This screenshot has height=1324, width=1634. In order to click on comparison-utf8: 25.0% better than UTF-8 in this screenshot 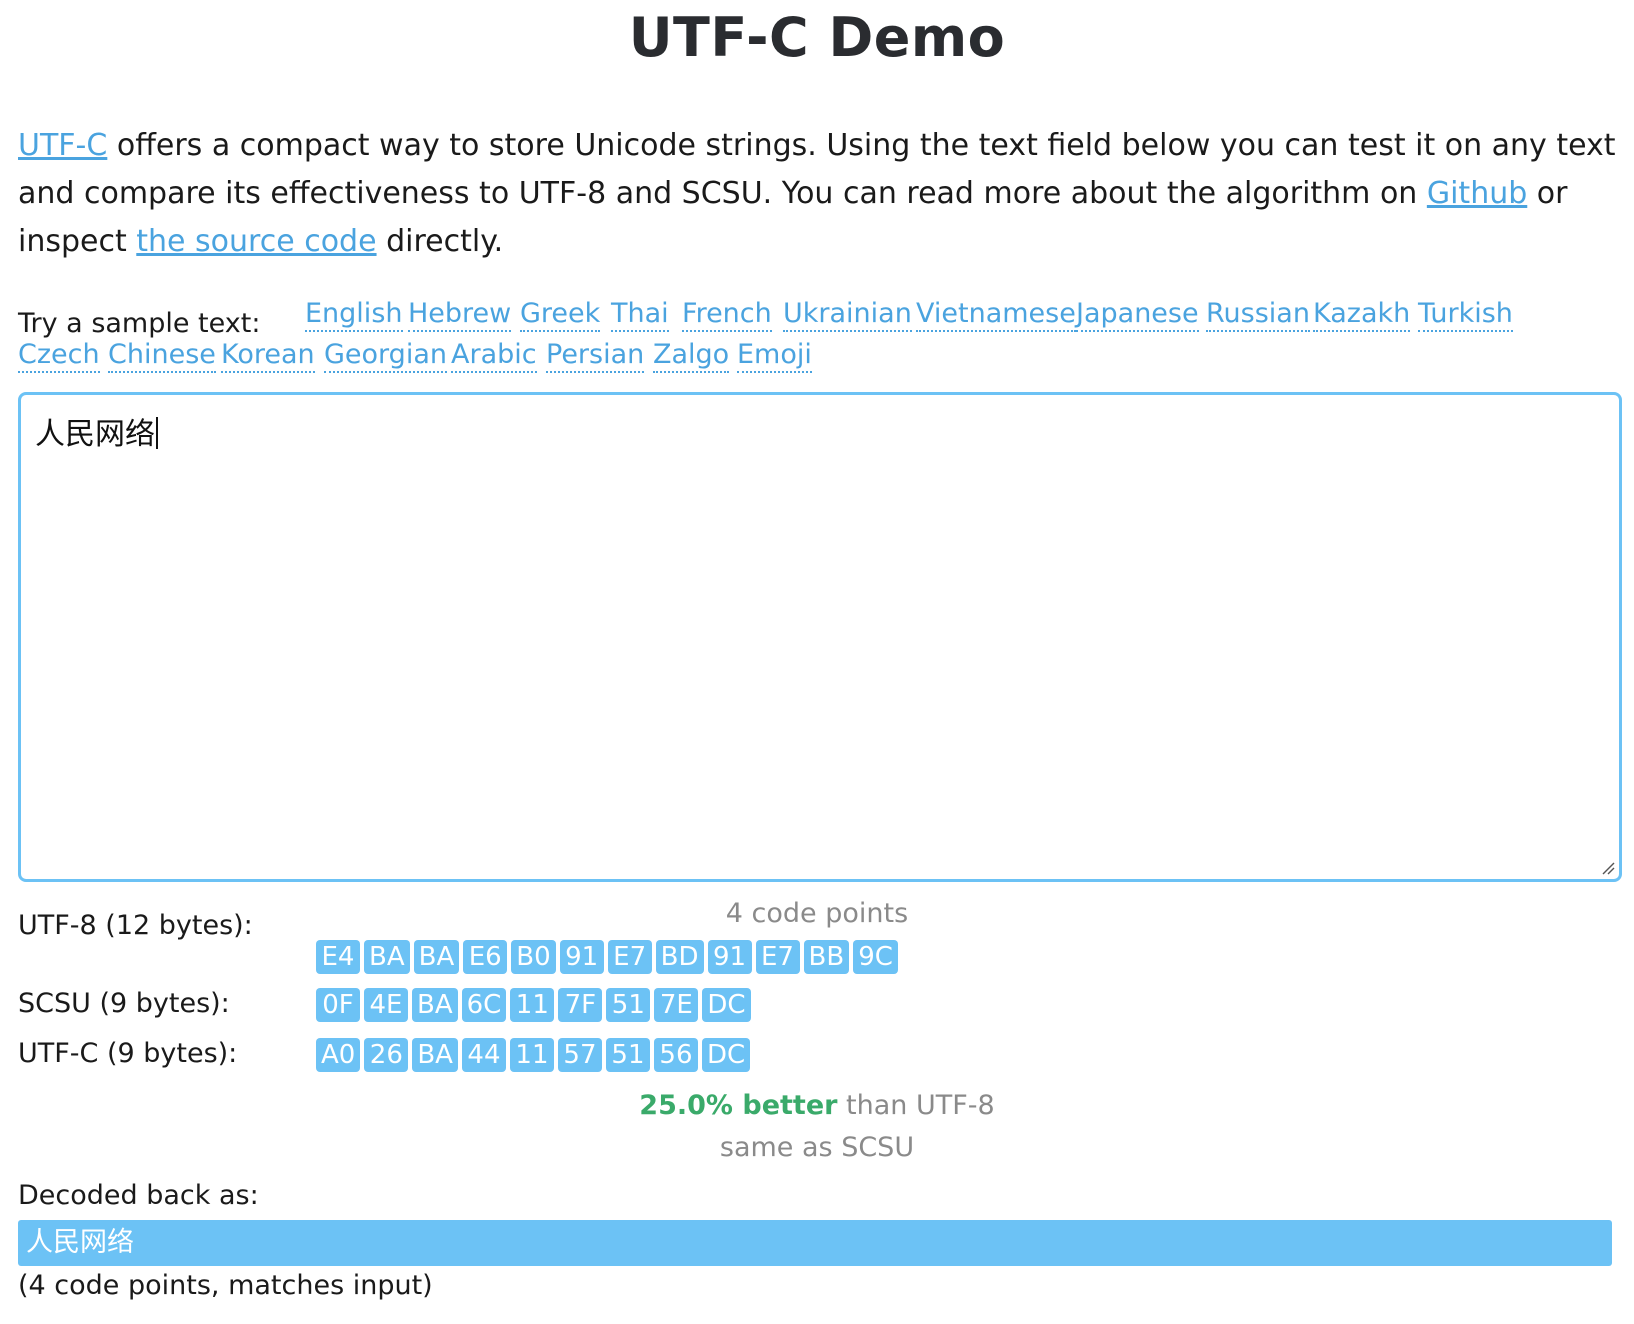, I will do `click(817, 1105)`.